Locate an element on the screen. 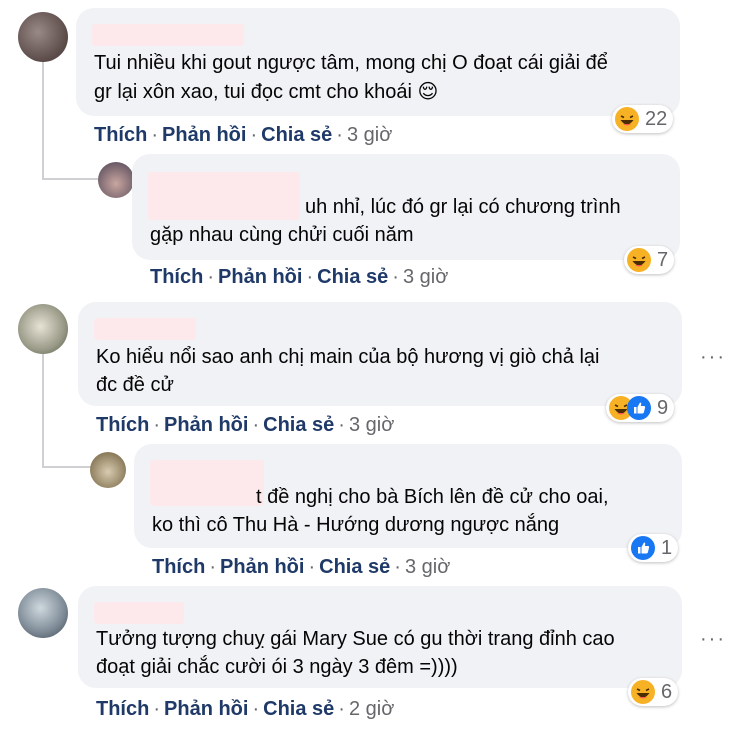 The width and height of the screenshot is (731, 743). timestamp: 2 giờ is located at coordinates (371, 709).